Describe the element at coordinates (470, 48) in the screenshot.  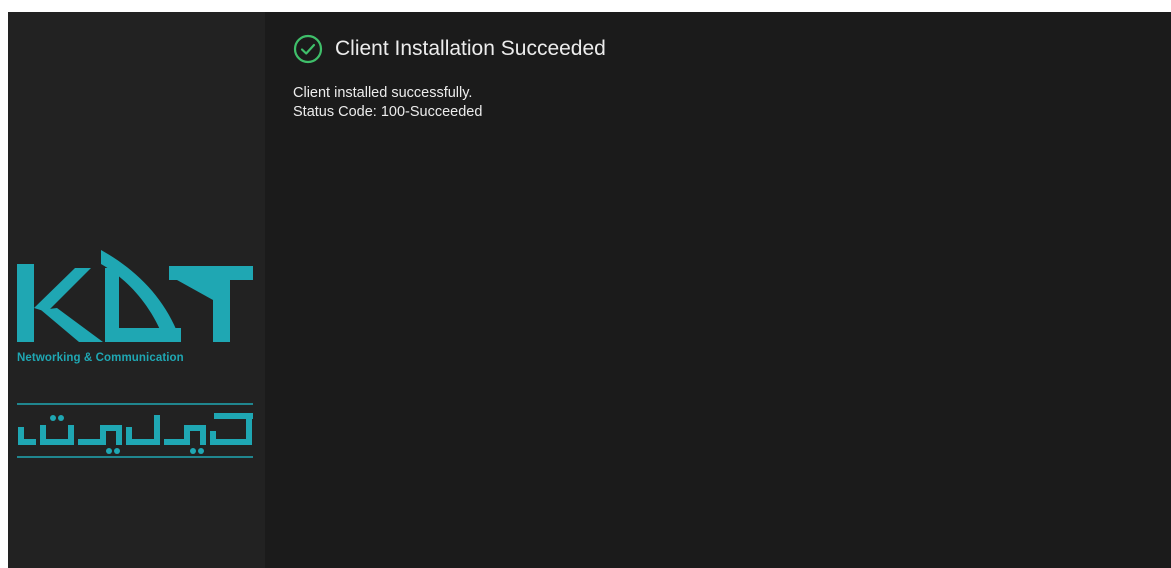
I see `page-title: Client Installation Succeeded` at that location.